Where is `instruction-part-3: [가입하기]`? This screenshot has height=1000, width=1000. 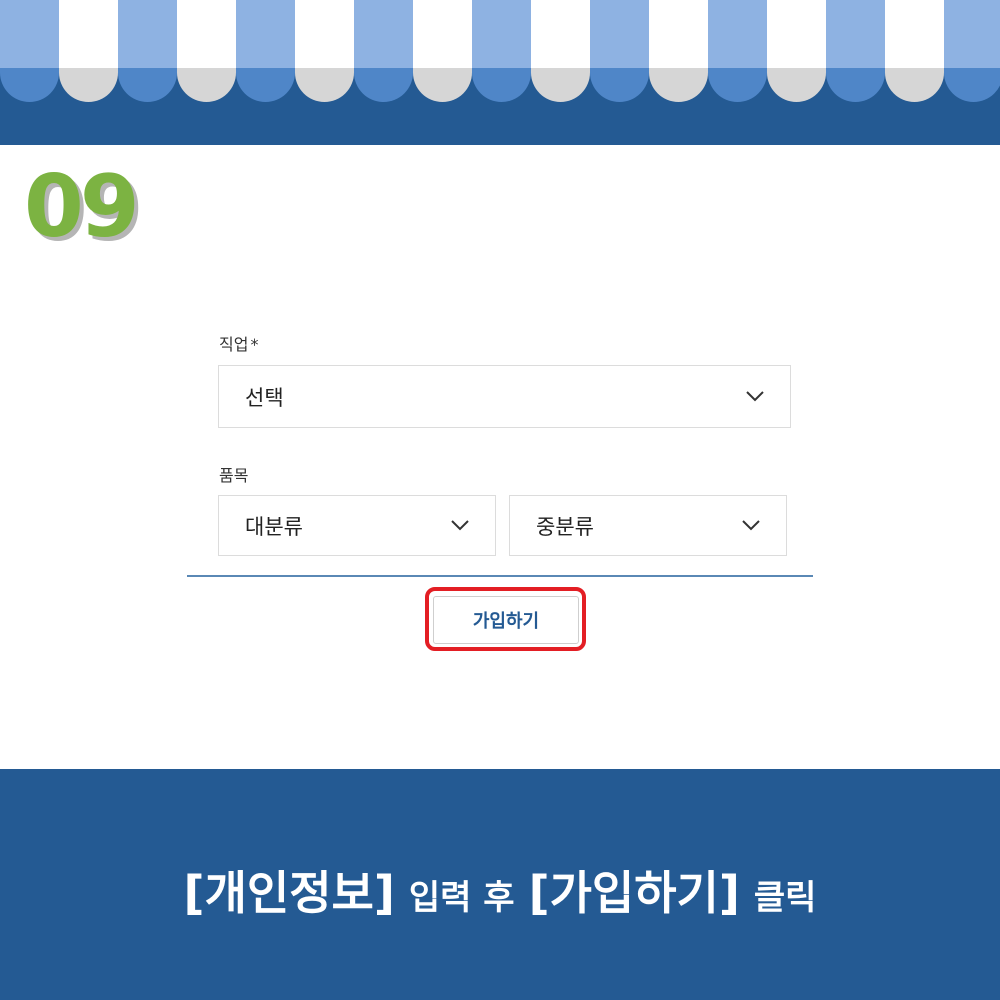
instruction-part-3: [가입하기] is located at coordinates (634, 892).